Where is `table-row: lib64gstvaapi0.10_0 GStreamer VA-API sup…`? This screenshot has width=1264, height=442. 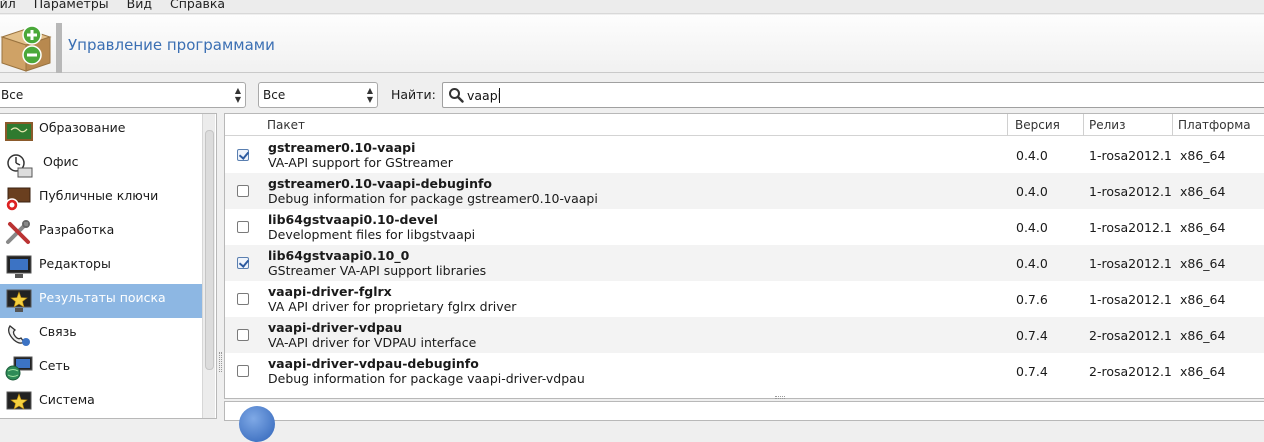
table-row: lib64gstvaapi0.10_0 GStreamer VA-API sup… is located at coordinates (744, 263).